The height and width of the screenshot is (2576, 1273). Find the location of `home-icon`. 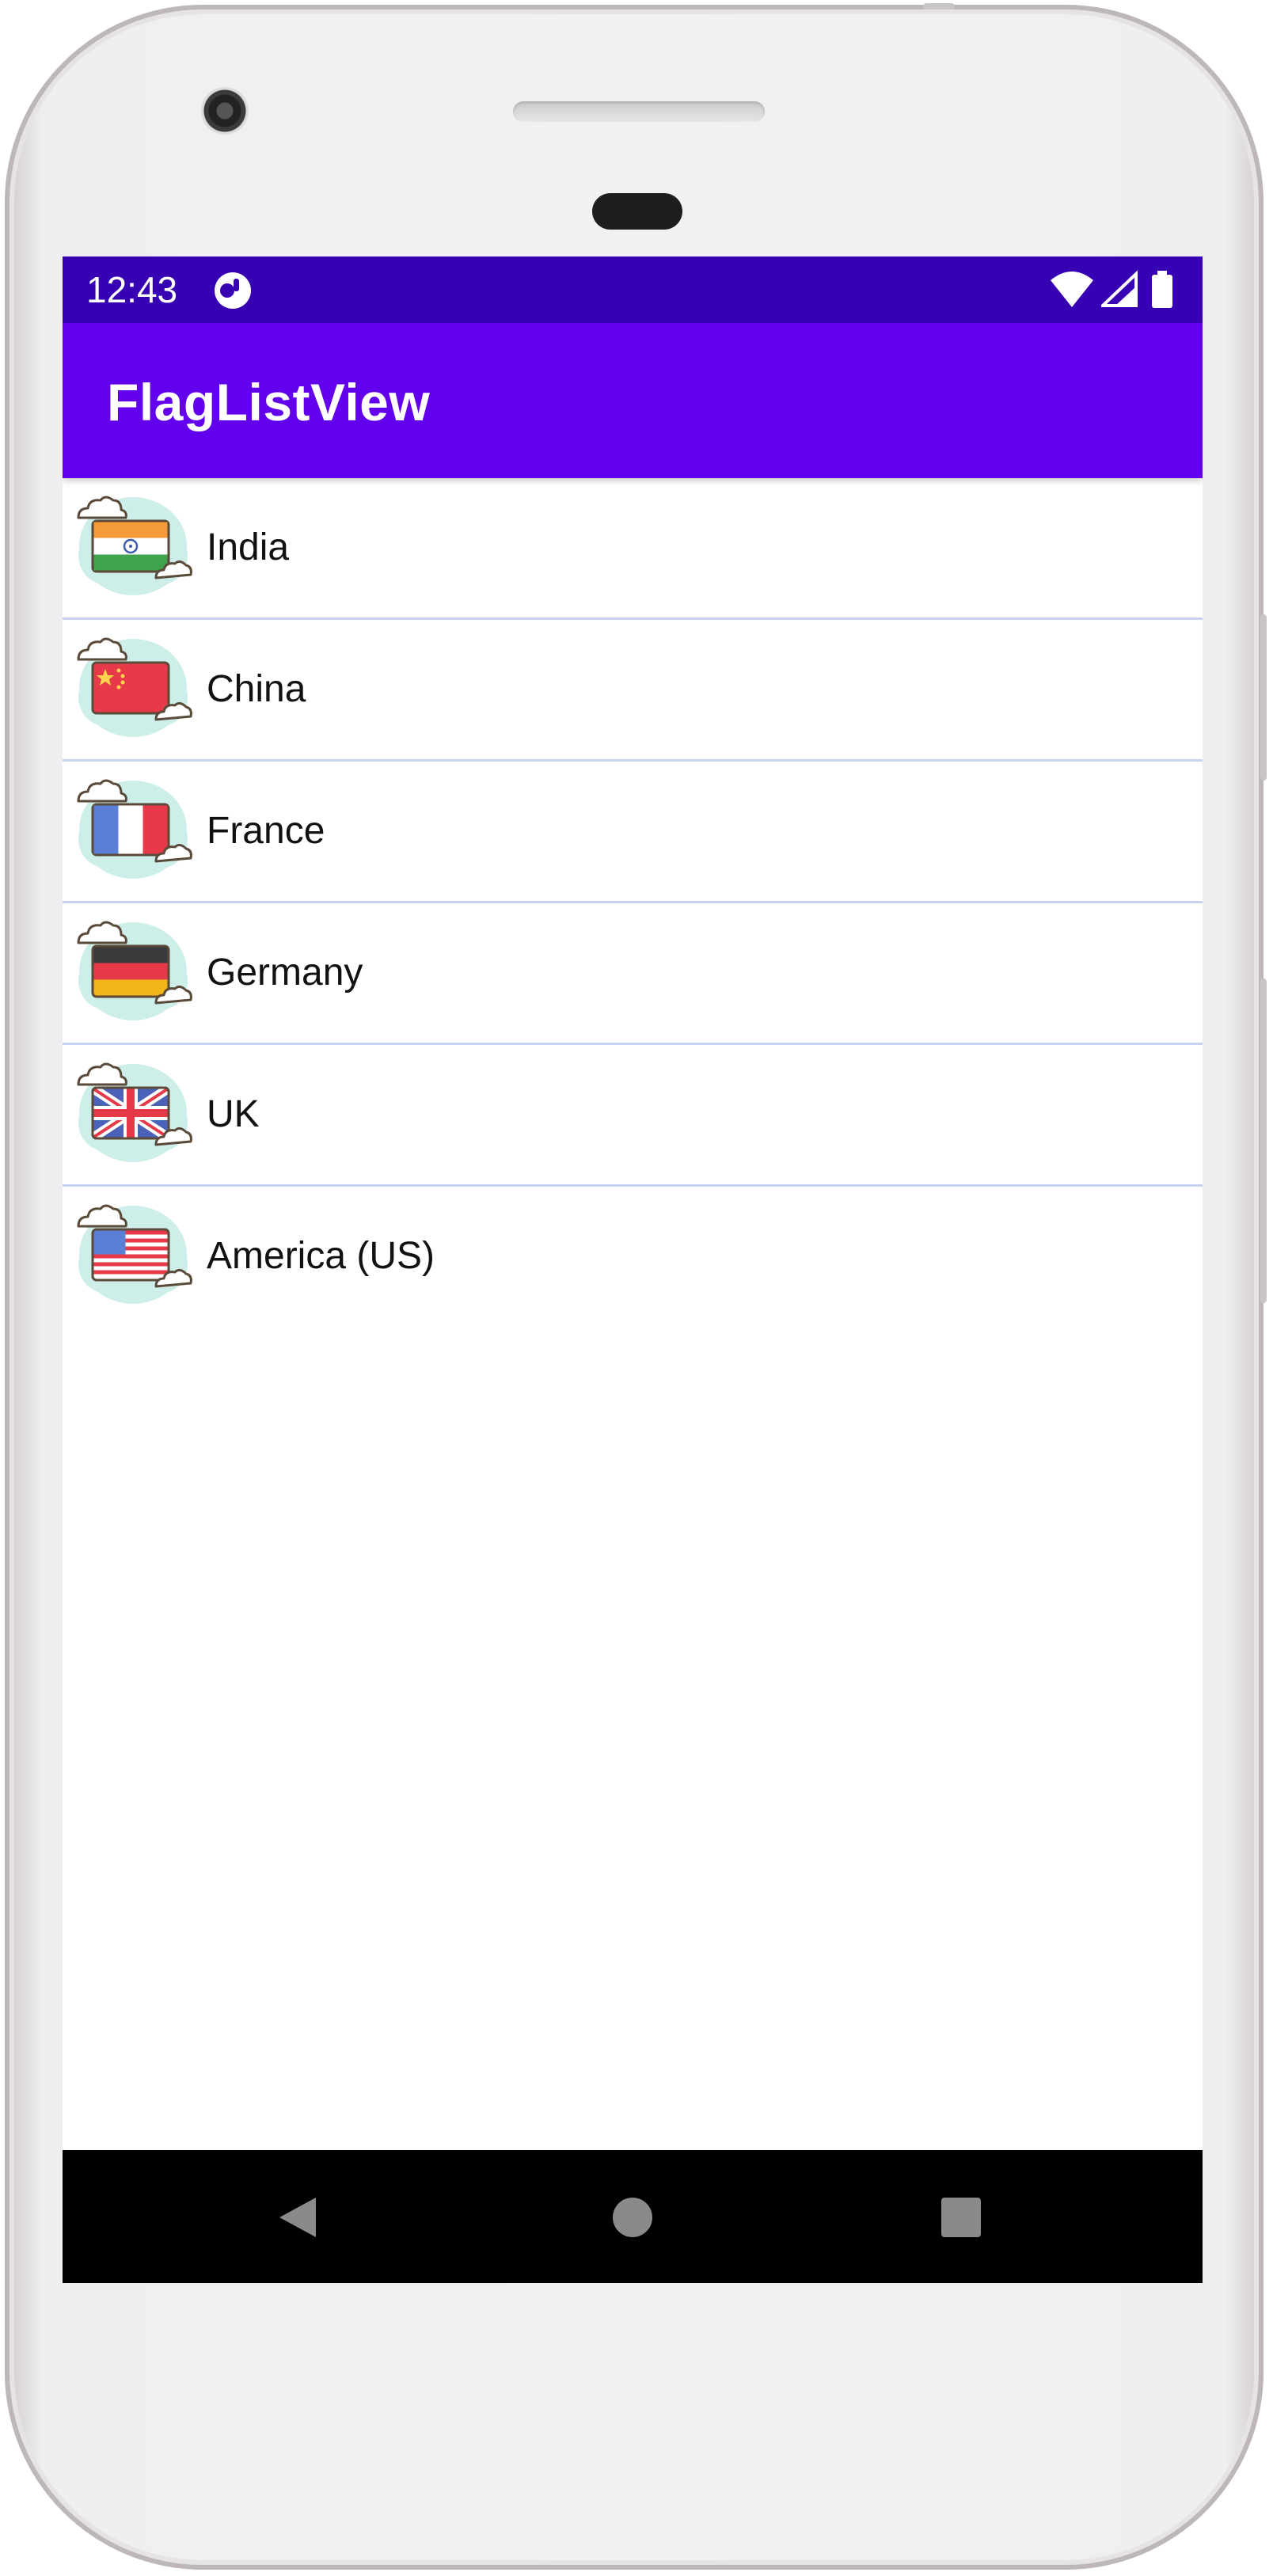

home-icon is located at coordinates (632, 2218).